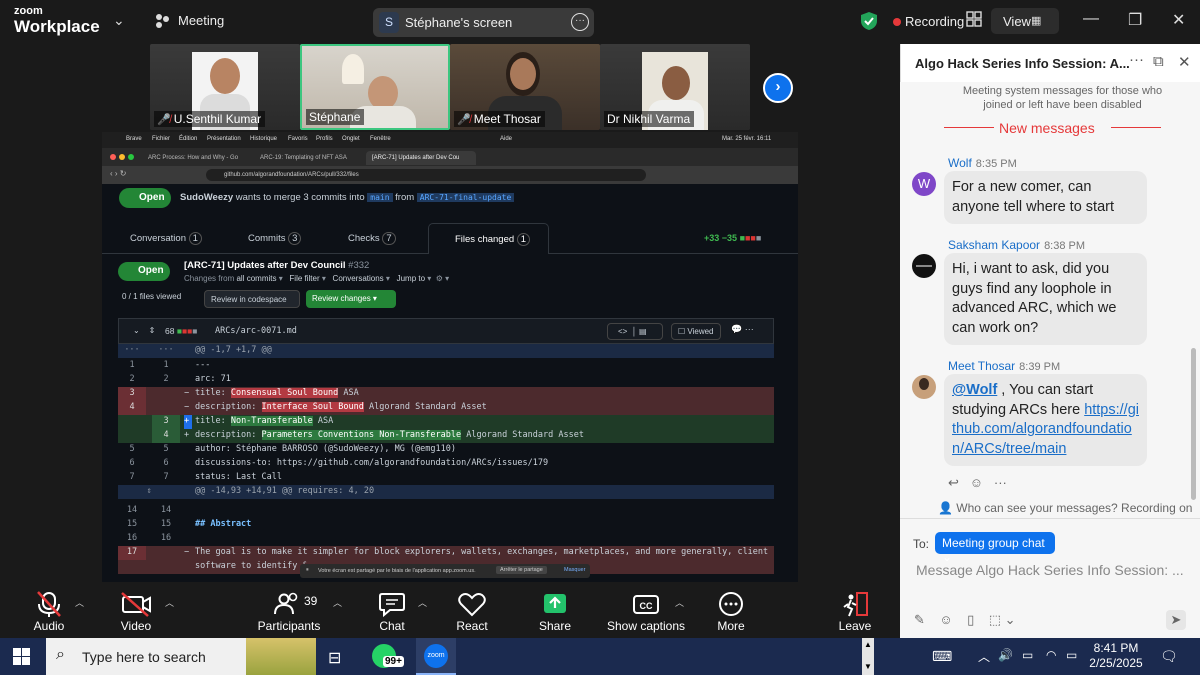 Image resolution: width=1200 pixels, height=675 pixels. What do you see at coordinates (49, 609) in the screenshot?
I see `audio-button: Audio` at bounding box center [49, 609].